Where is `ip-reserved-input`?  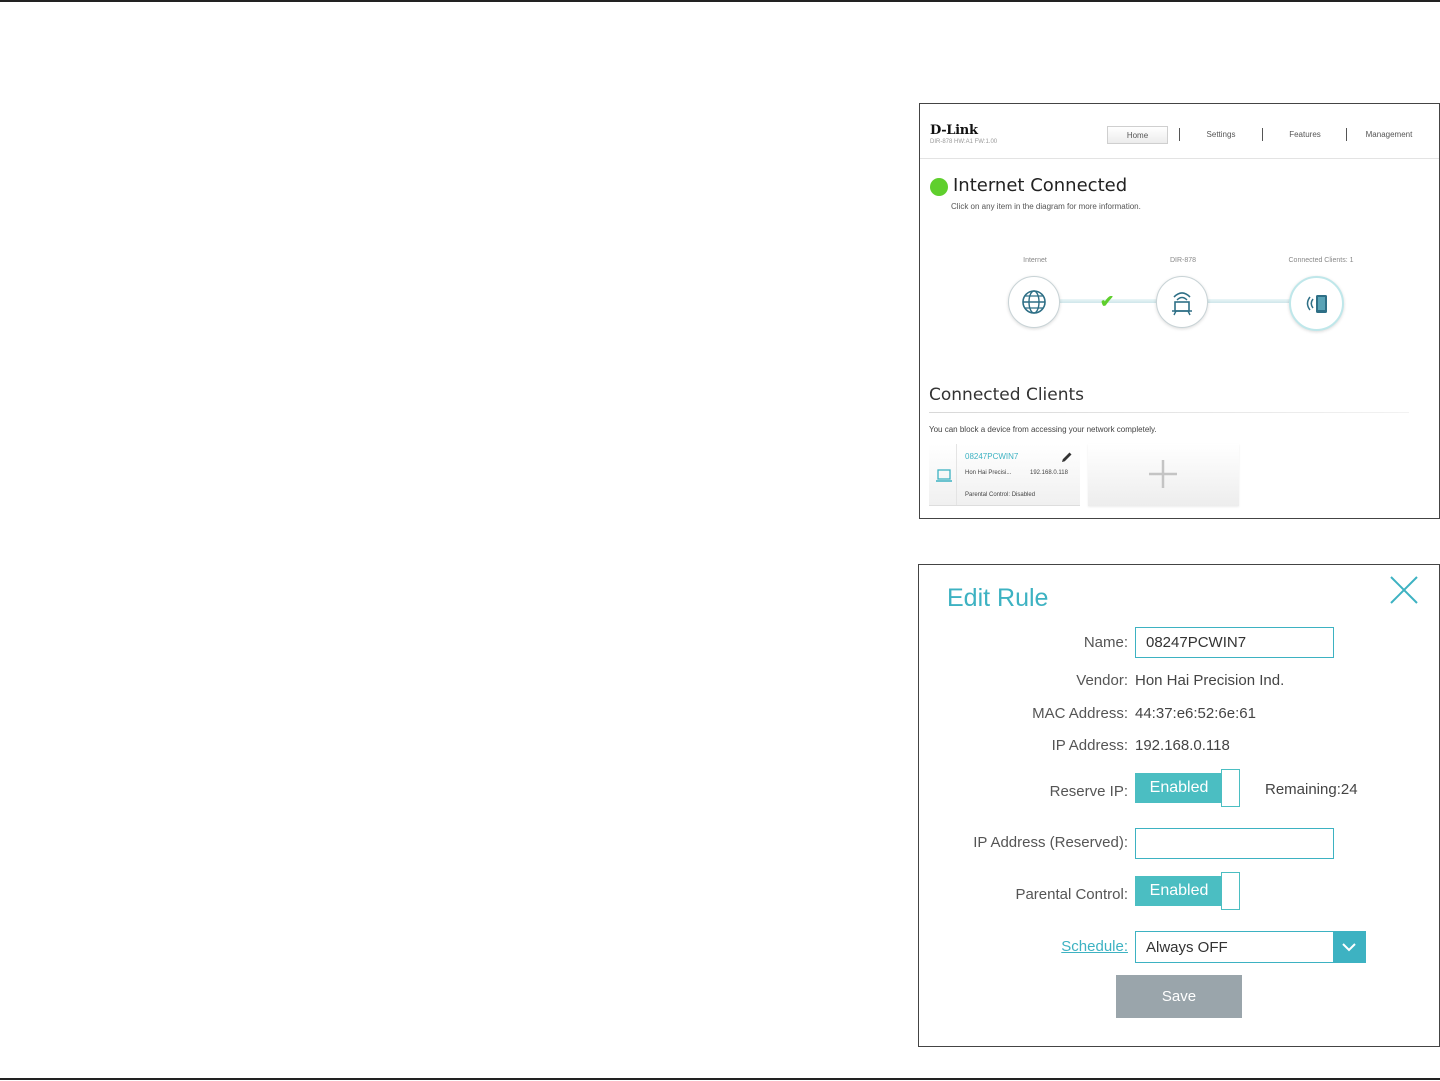 ip-reserved-input is located at coordinates (1234, 843).